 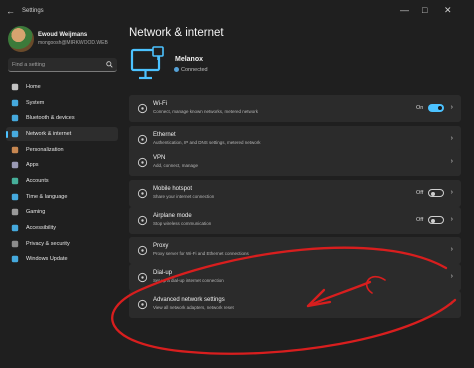 I want to click on sidebar-item-bluetooth-devices: Bluetooth & devices, so click(x=62, y=118).